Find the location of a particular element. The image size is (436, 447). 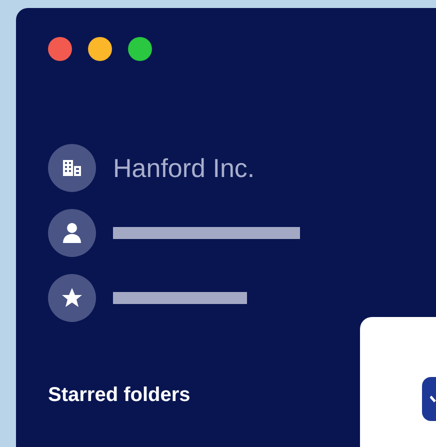

star-icon is located at coordinates (72, 298).